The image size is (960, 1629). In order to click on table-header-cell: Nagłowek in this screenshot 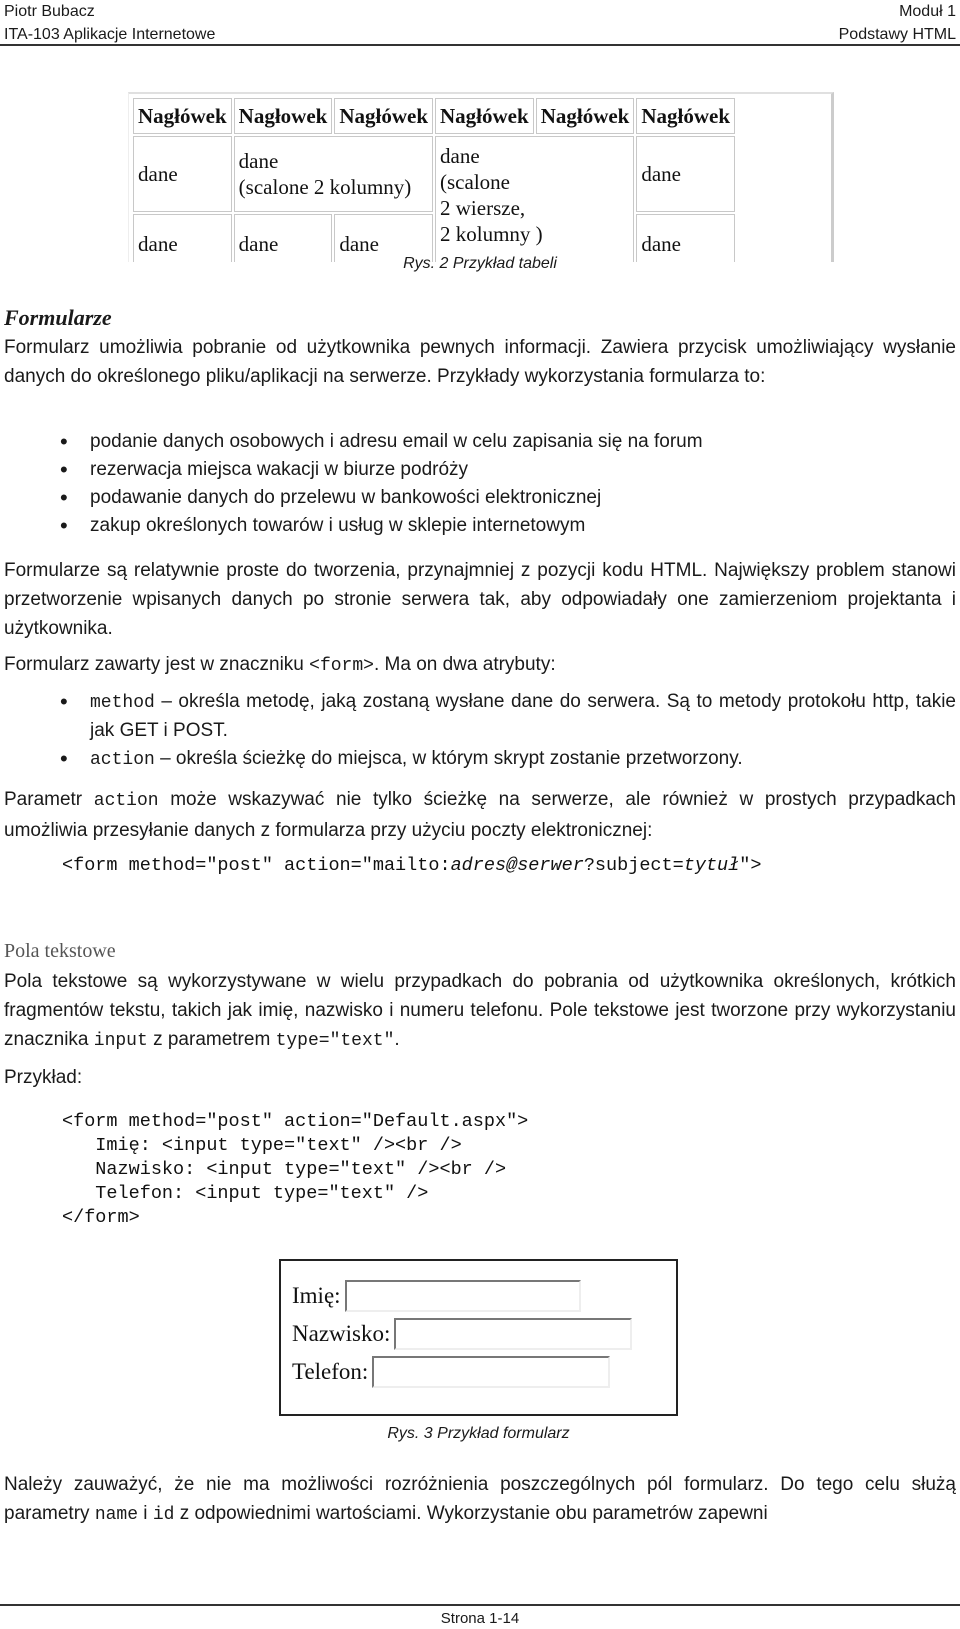, I will do `click(283, 116)`.